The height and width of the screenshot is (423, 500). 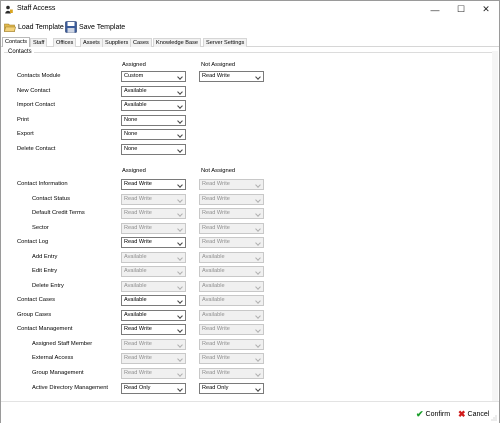 What do you see at coordinates (478, 414) in the screenshot?
I see `cancel-label: Cancel` at bounding box center [478, 414].